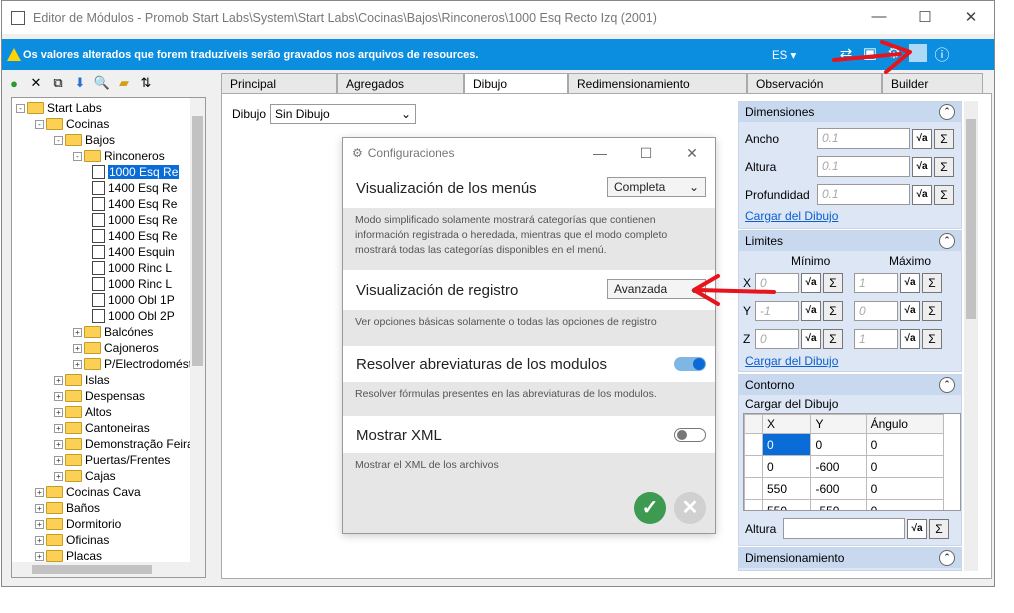  What do you see at coordinates (971, 16) in the screenshot?
I see `close-button: ✕` at bounding box center [971, 16].